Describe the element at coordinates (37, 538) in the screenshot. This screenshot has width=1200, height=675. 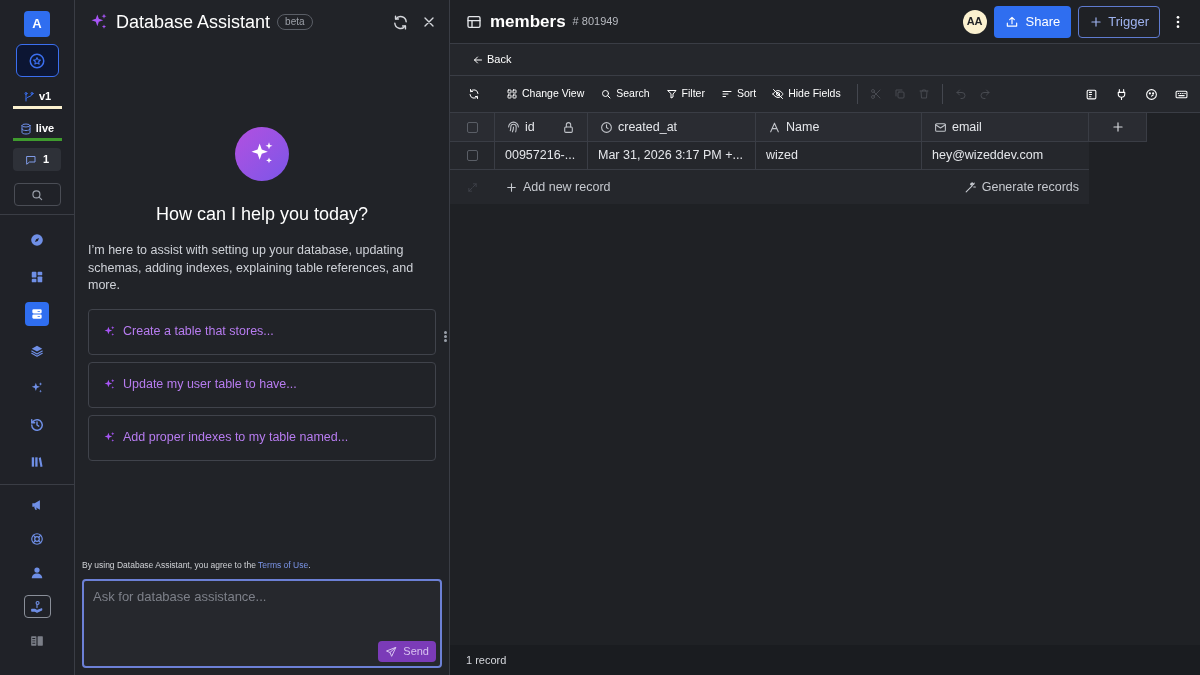
I see `lifebuoy-icon` at that location.